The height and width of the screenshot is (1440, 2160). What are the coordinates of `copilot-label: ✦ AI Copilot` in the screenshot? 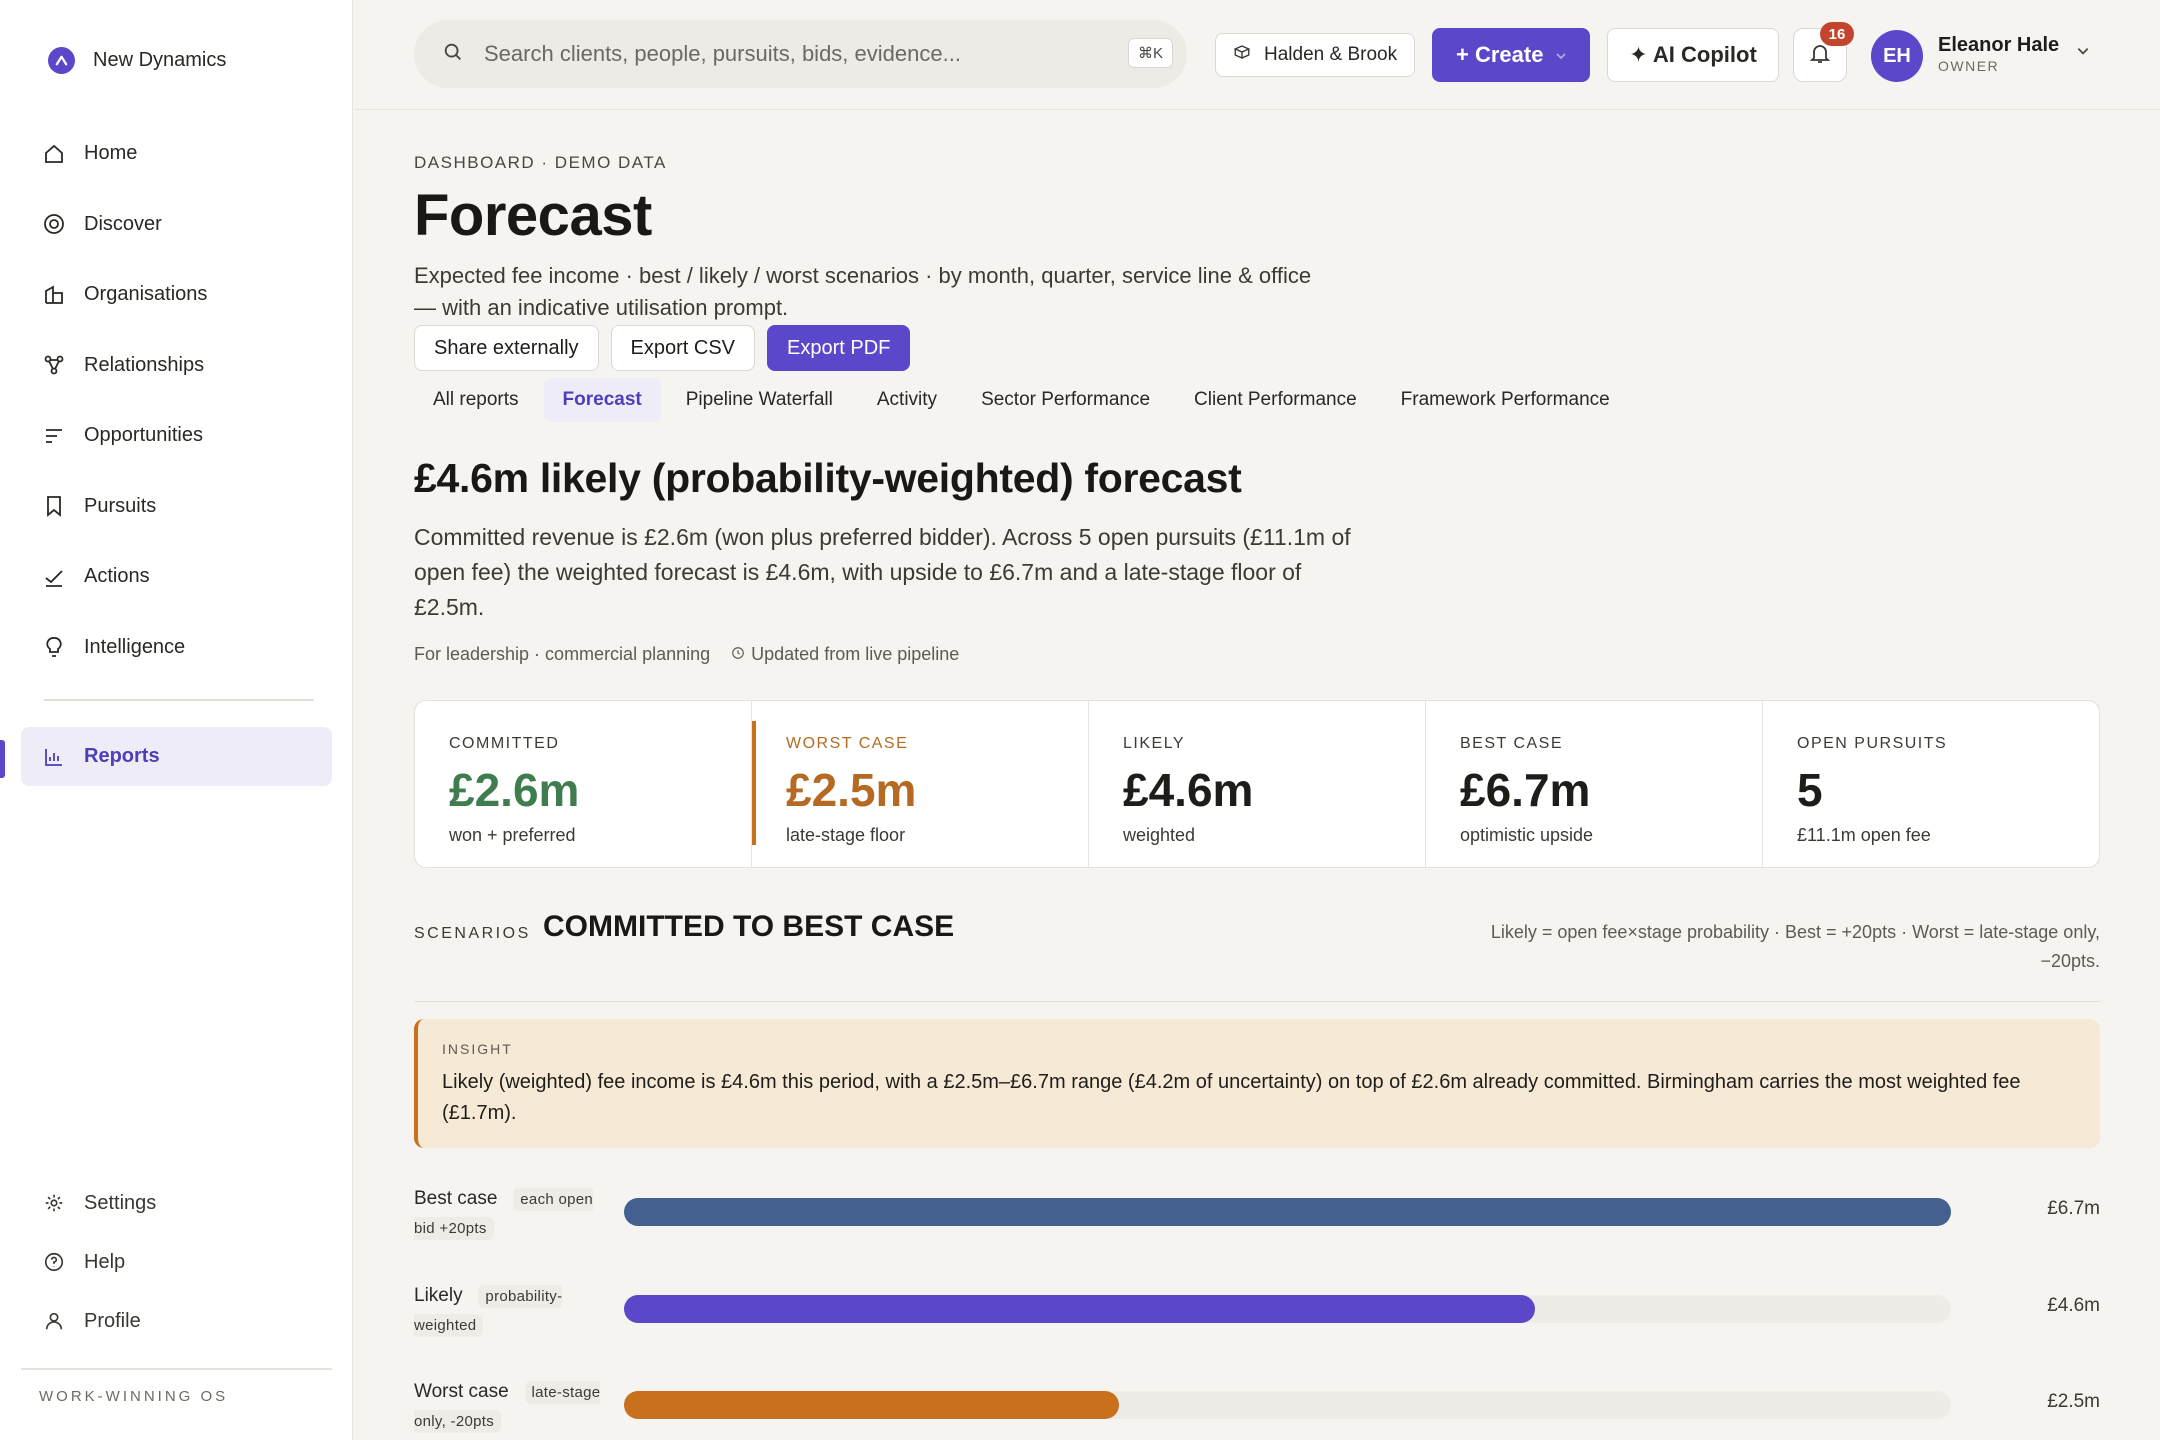 It's located at (1693, 54).